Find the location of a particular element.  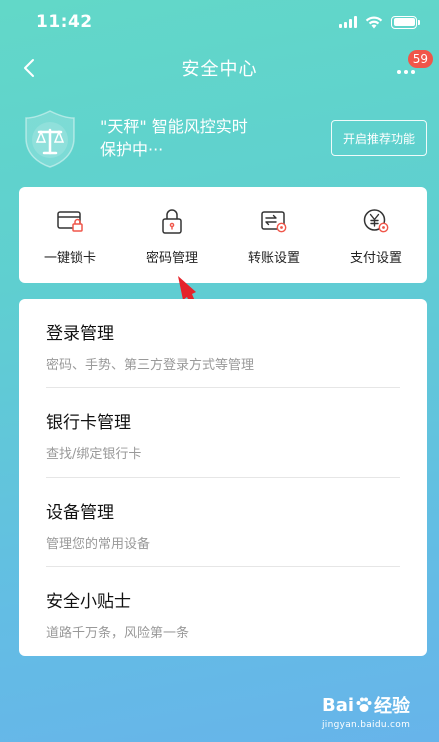

cellular-signal-icon is located at coordinates (348, 22).